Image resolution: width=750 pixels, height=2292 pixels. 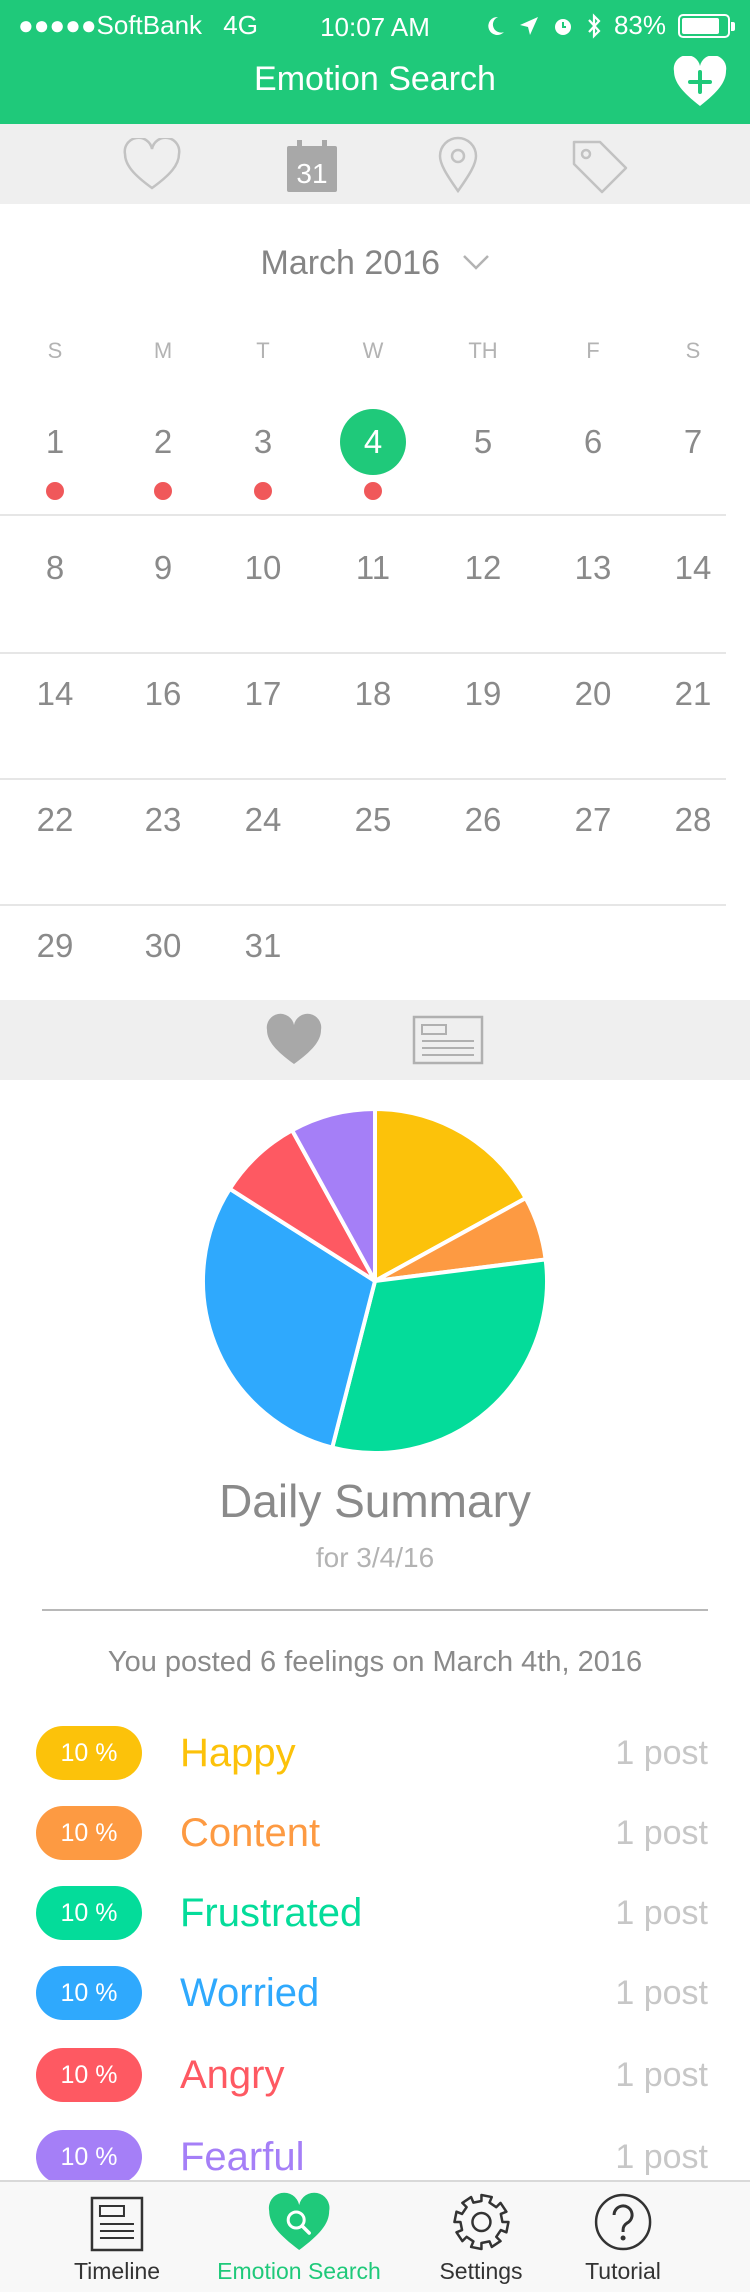 What do you see at coordinates (375, 164) in the screenshot?
I see `filter-bar: 31` at bounding box center [375, 164].